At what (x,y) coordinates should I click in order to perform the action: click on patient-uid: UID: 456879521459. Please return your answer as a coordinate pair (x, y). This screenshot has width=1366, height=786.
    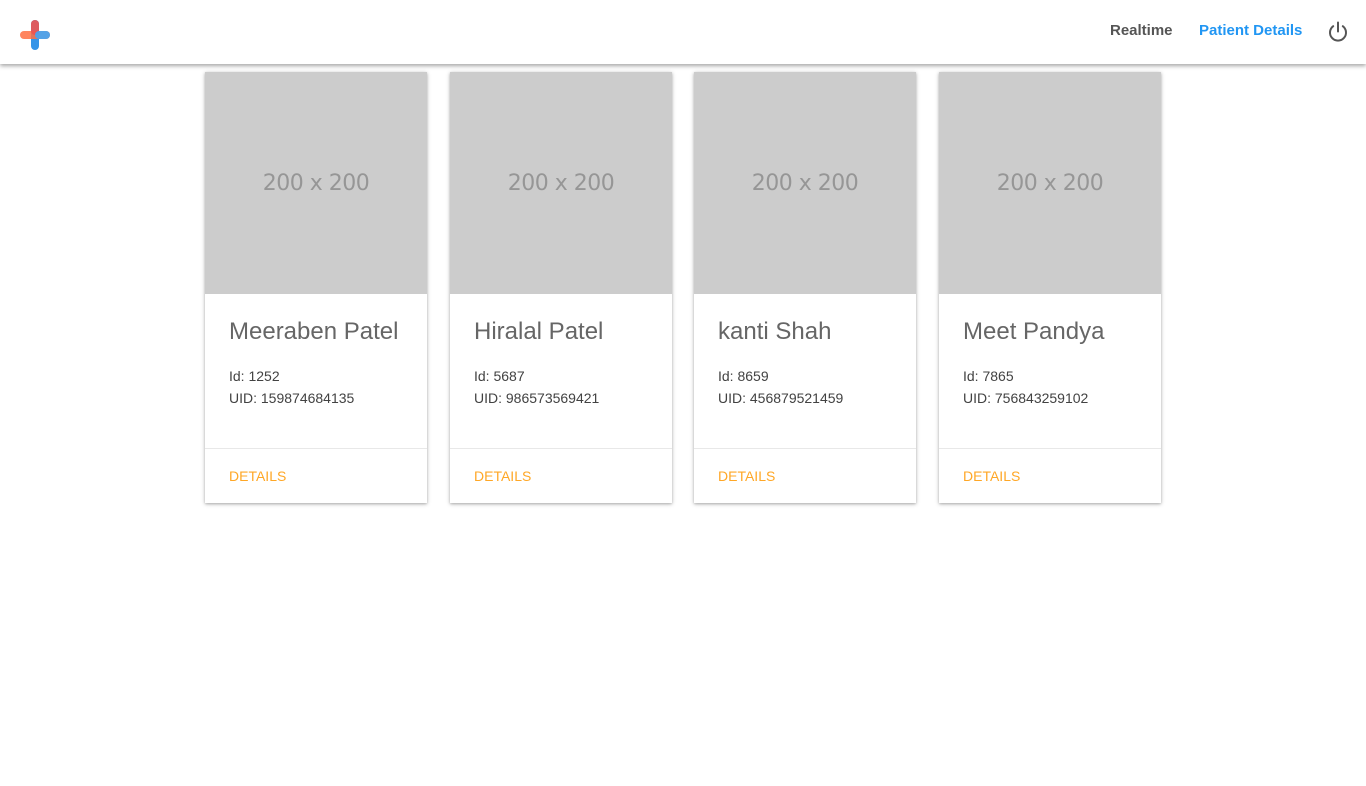
    Looking at the image, I should click on (781, 398).